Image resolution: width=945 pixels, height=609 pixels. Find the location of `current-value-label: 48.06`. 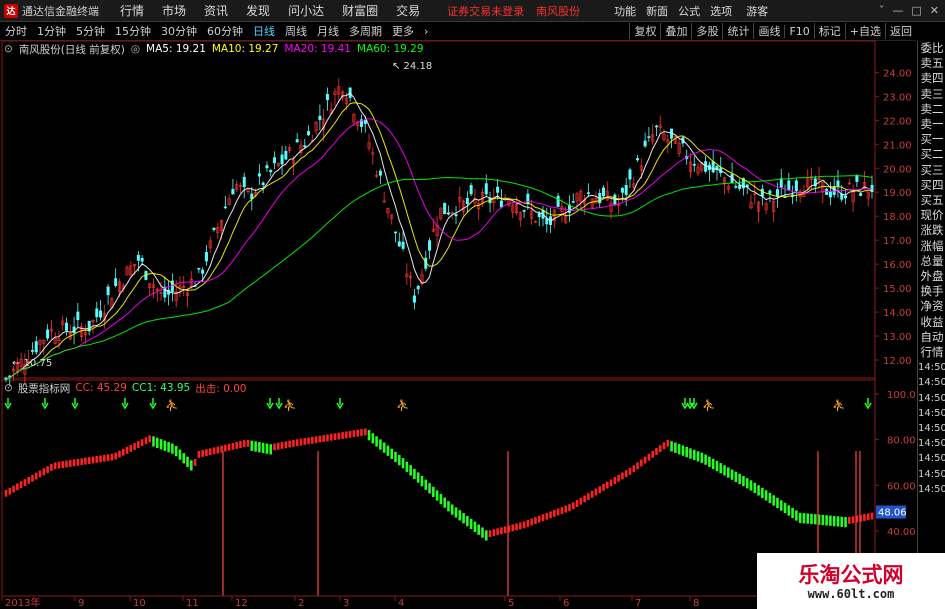

current-value-label: 48.06 is located at coordinates (892, 513).